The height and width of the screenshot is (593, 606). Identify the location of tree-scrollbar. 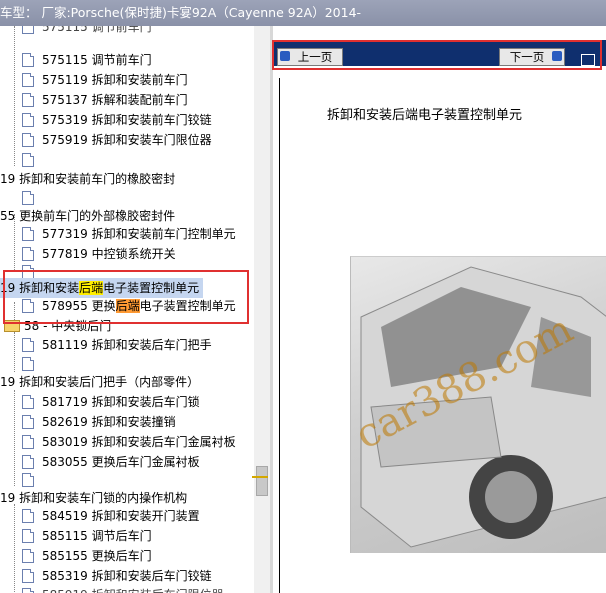
(262, 309).